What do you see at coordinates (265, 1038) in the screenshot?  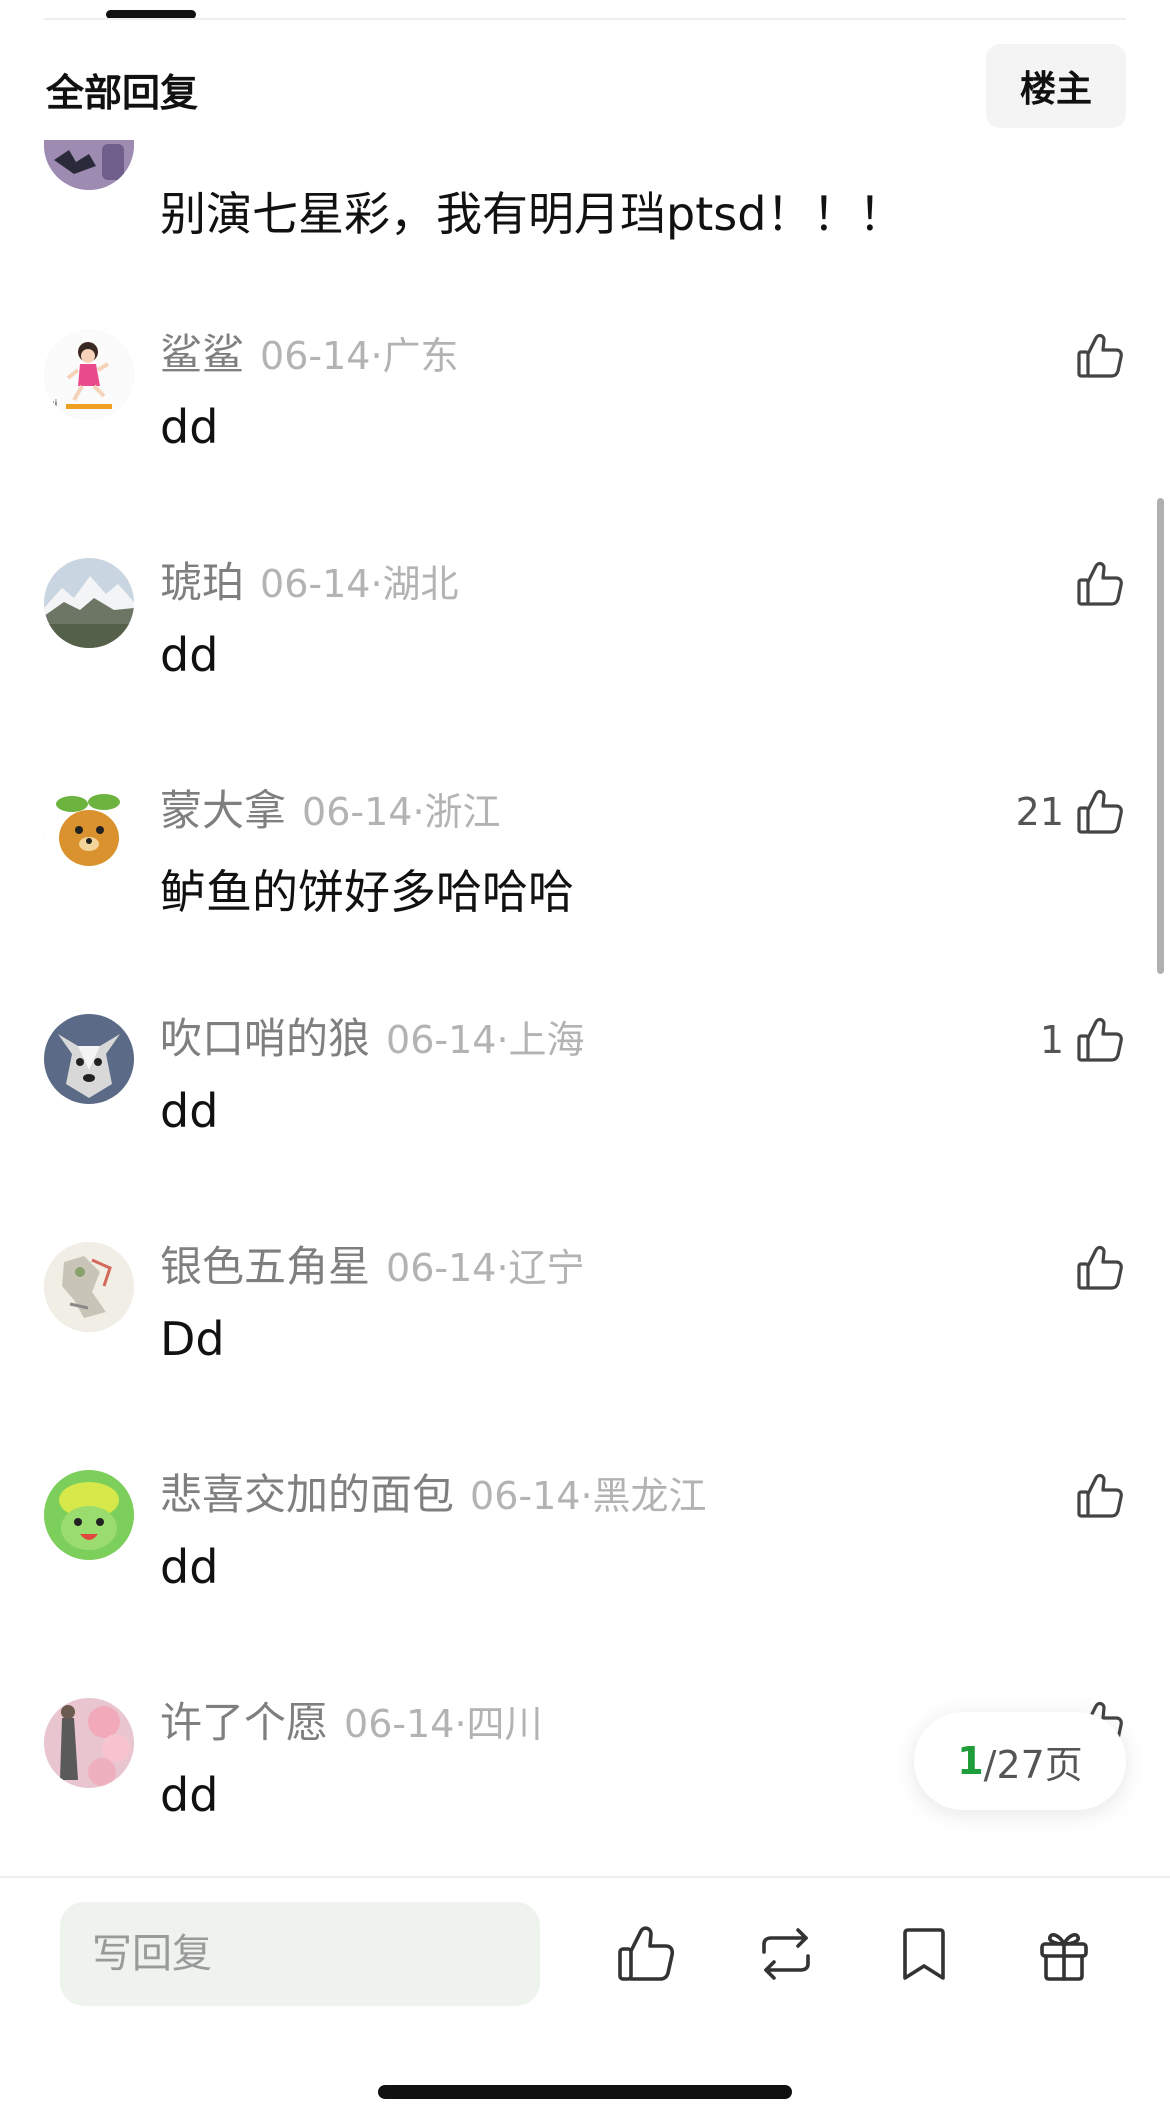 I see `nickname: 吹口哨的狼` at bounding box center [265, 1038].